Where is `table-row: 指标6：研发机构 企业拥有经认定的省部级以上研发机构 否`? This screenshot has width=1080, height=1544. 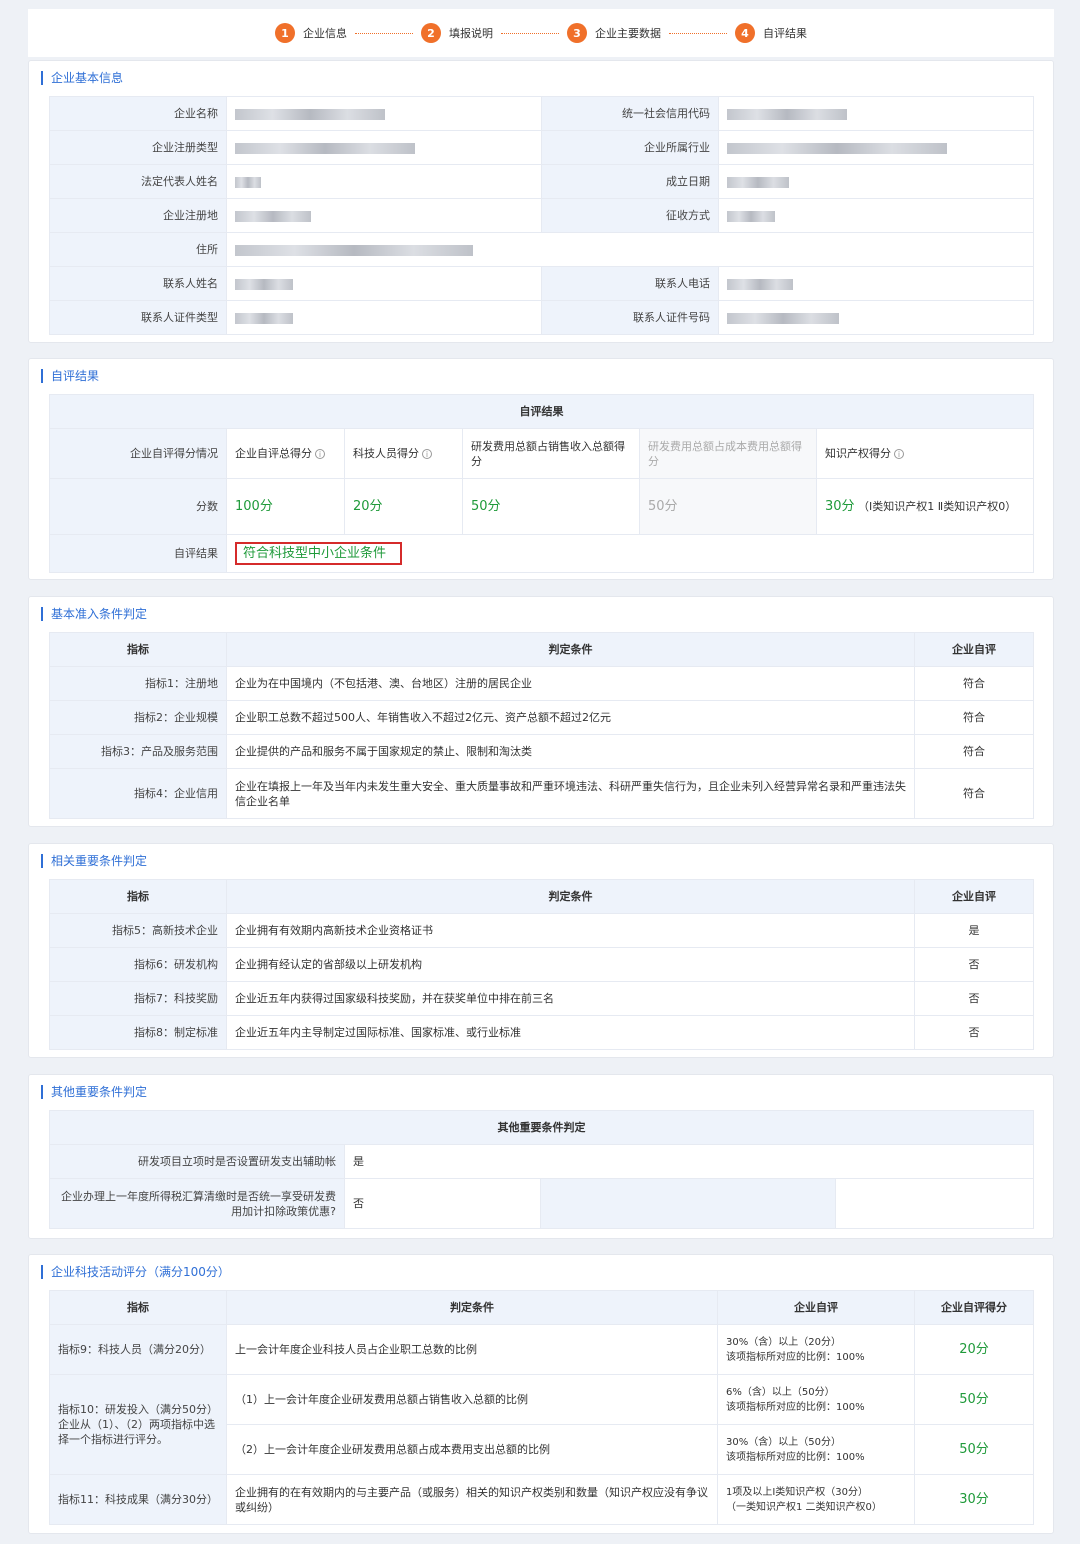 table-row: 指标6：研发机构 企业拥有经认定的省部级以上研发机构 否 is located at coordinates (541, 964).